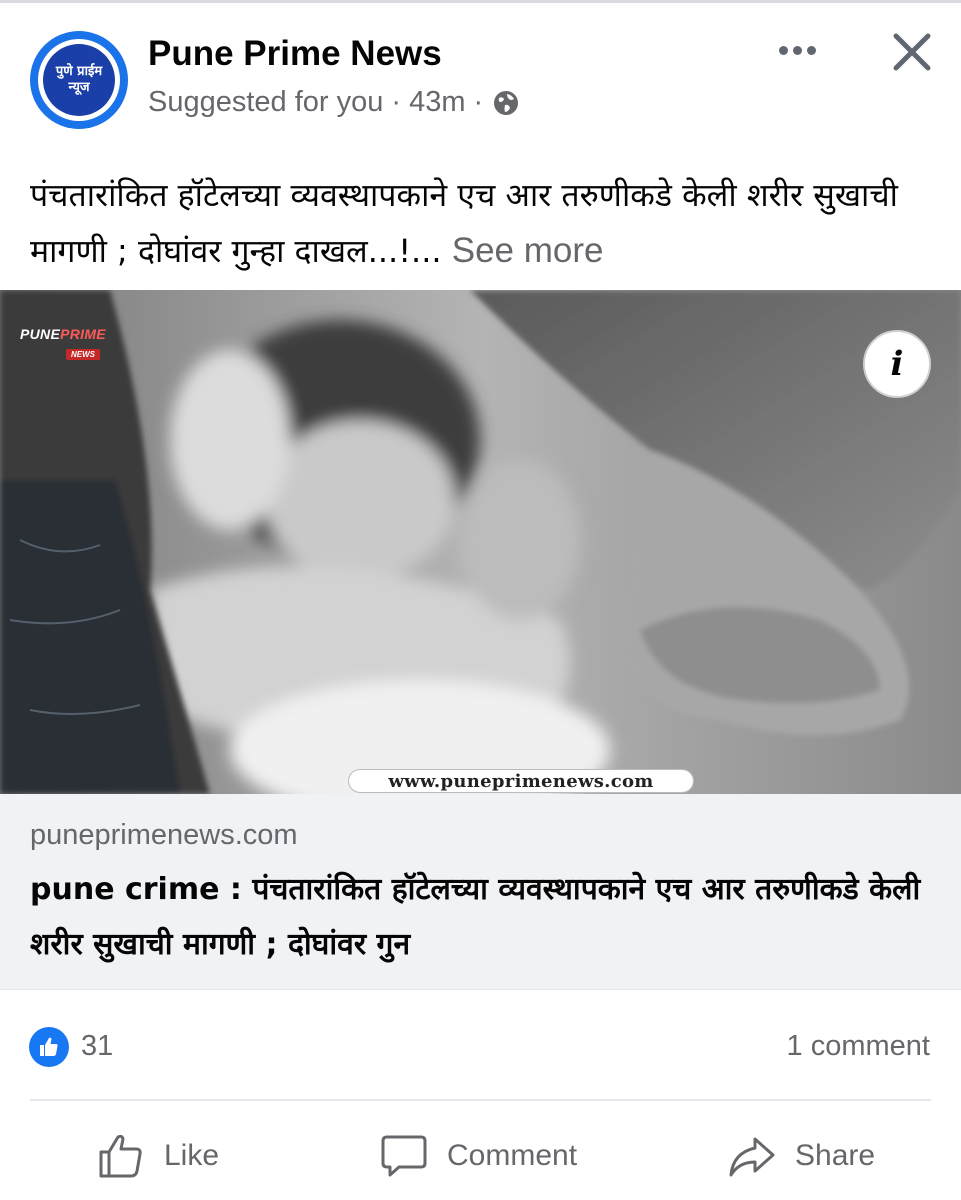 This screenshot has height=1200, width=961. What do you see at coordinates (97, 1046) in the screenshot?
I see `like-count: 31` at bounding box center [97, 1046].